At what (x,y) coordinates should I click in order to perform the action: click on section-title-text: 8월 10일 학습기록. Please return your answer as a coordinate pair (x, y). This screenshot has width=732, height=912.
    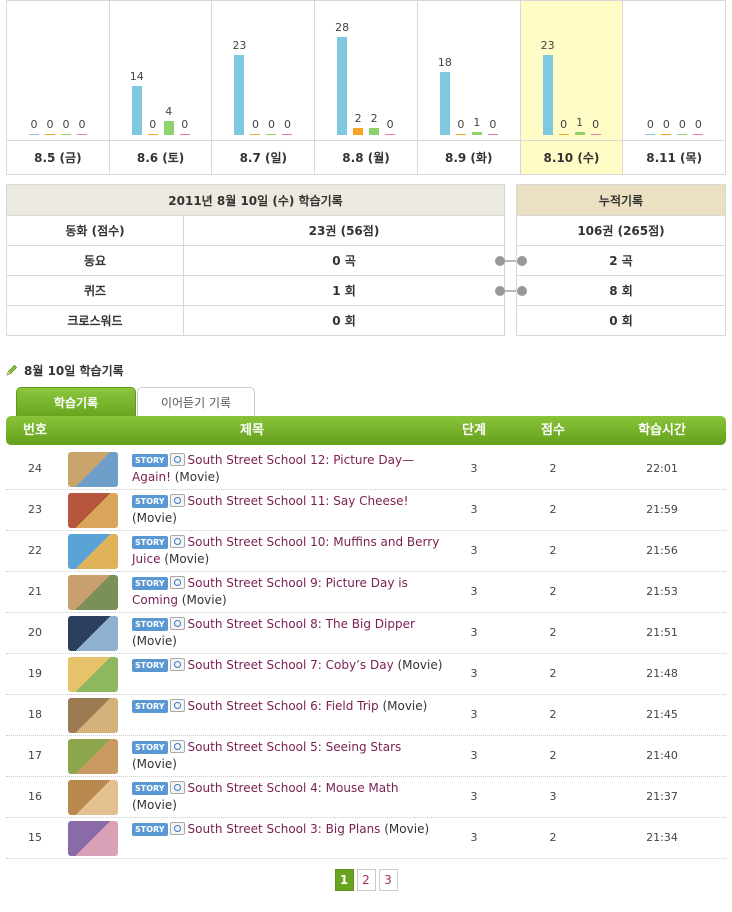
    Looking at the image, I should click on (74, 370).